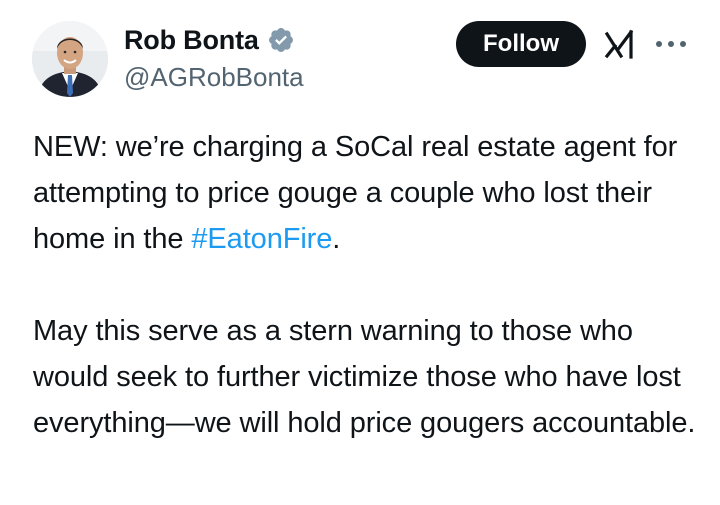 The height and width of the screenshot is (505, 720). I want to click on grok-icon, so click(620, 44).